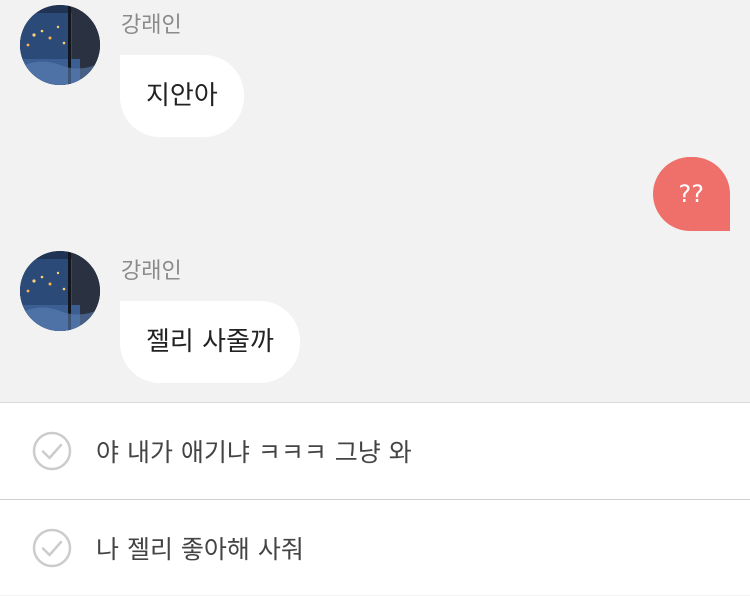  I want to click on incoming-message-bubble: 지안아, so click(182, 96).